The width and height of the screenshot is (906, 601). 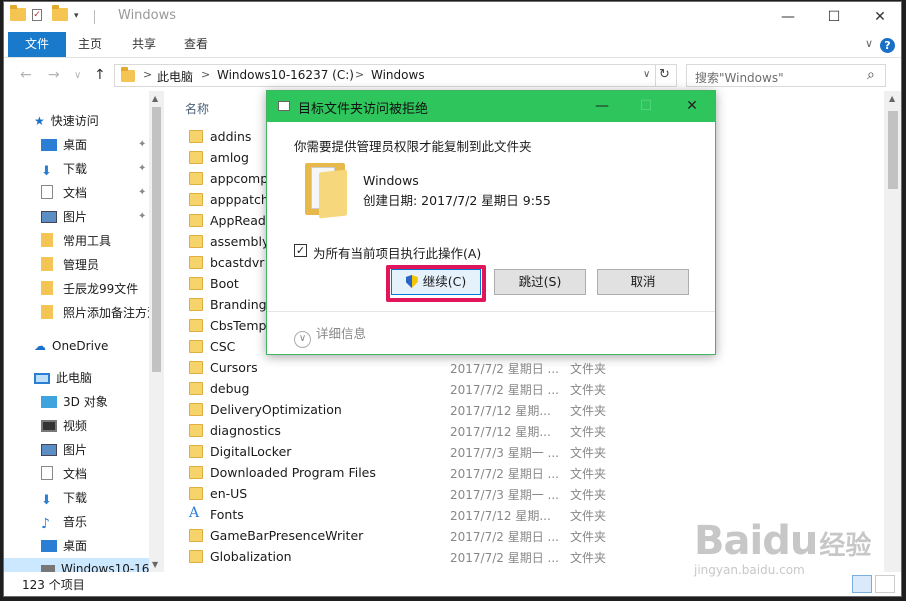 I want to click on file-row: DigitalLocker 2017/7/3 星期一 ... 文件夹, so click(x=519, y=452).